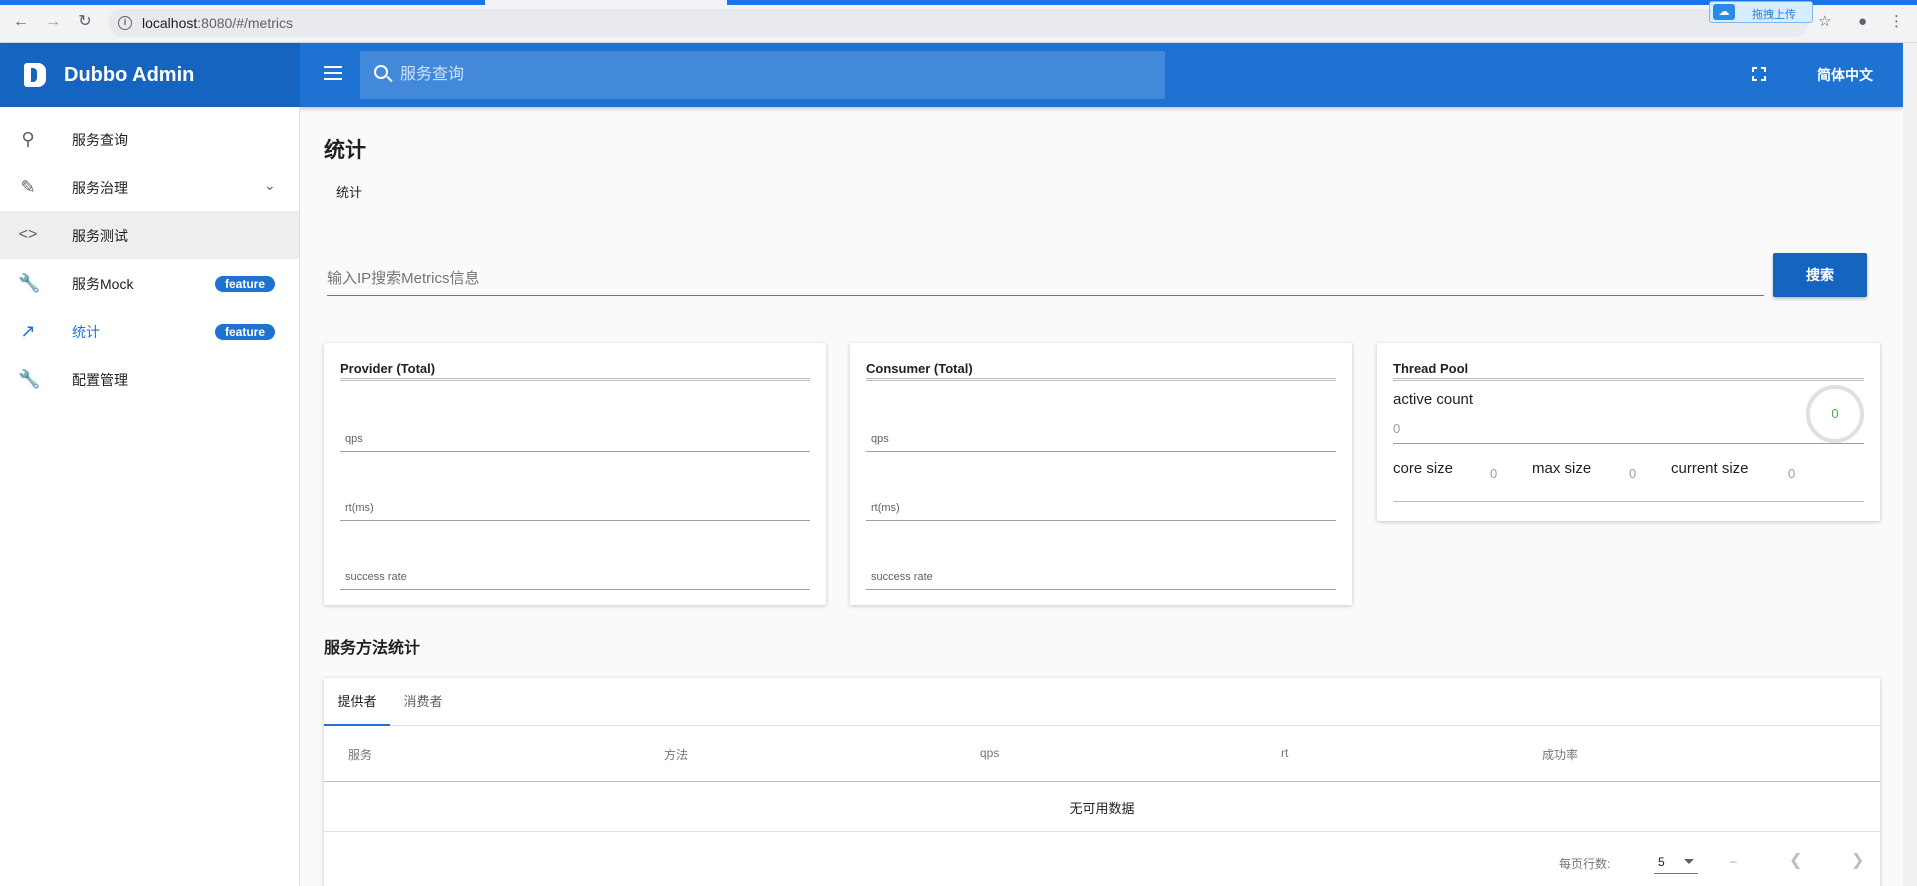 The image size is (1917, 886). Describe the element at coordinates (125, 23) in the screenshot. I see `info-icon: i` at that location.